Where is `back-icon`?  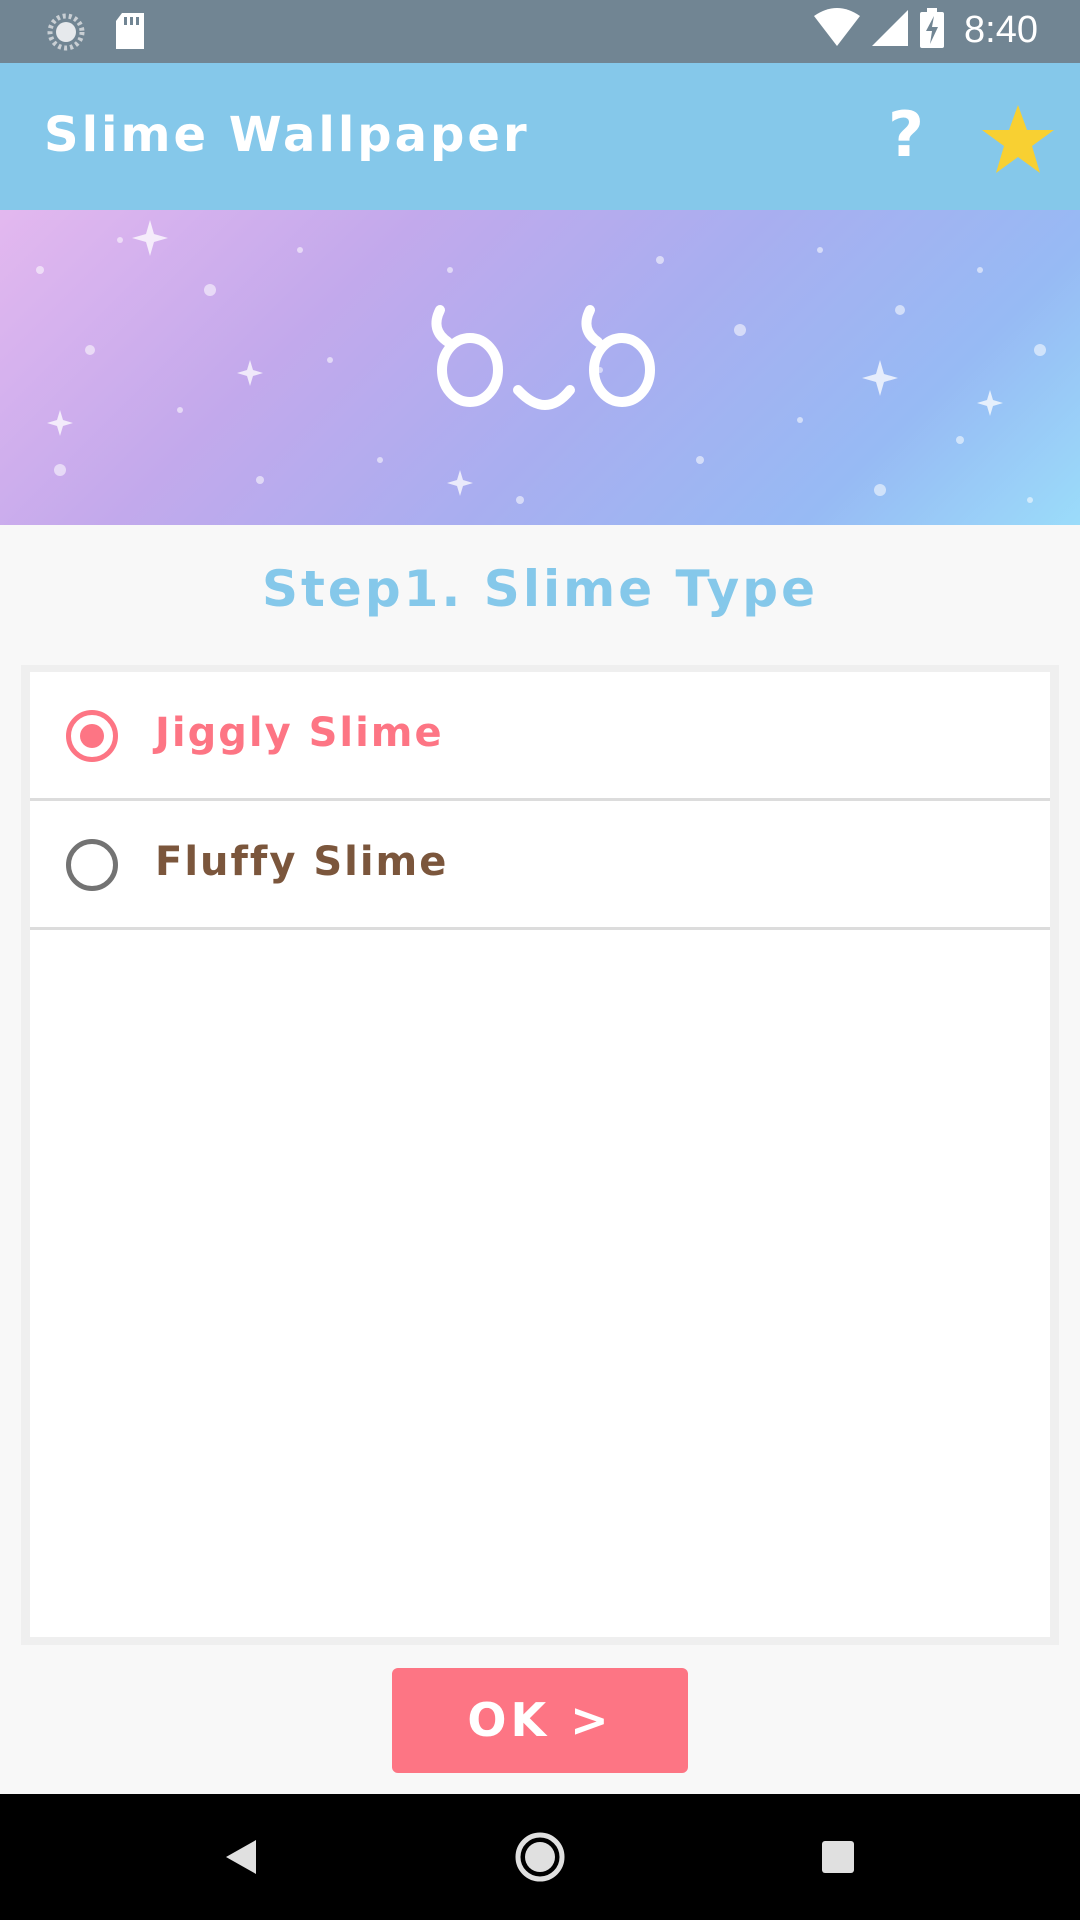 back-icon is located at coordinates (241, 1857).